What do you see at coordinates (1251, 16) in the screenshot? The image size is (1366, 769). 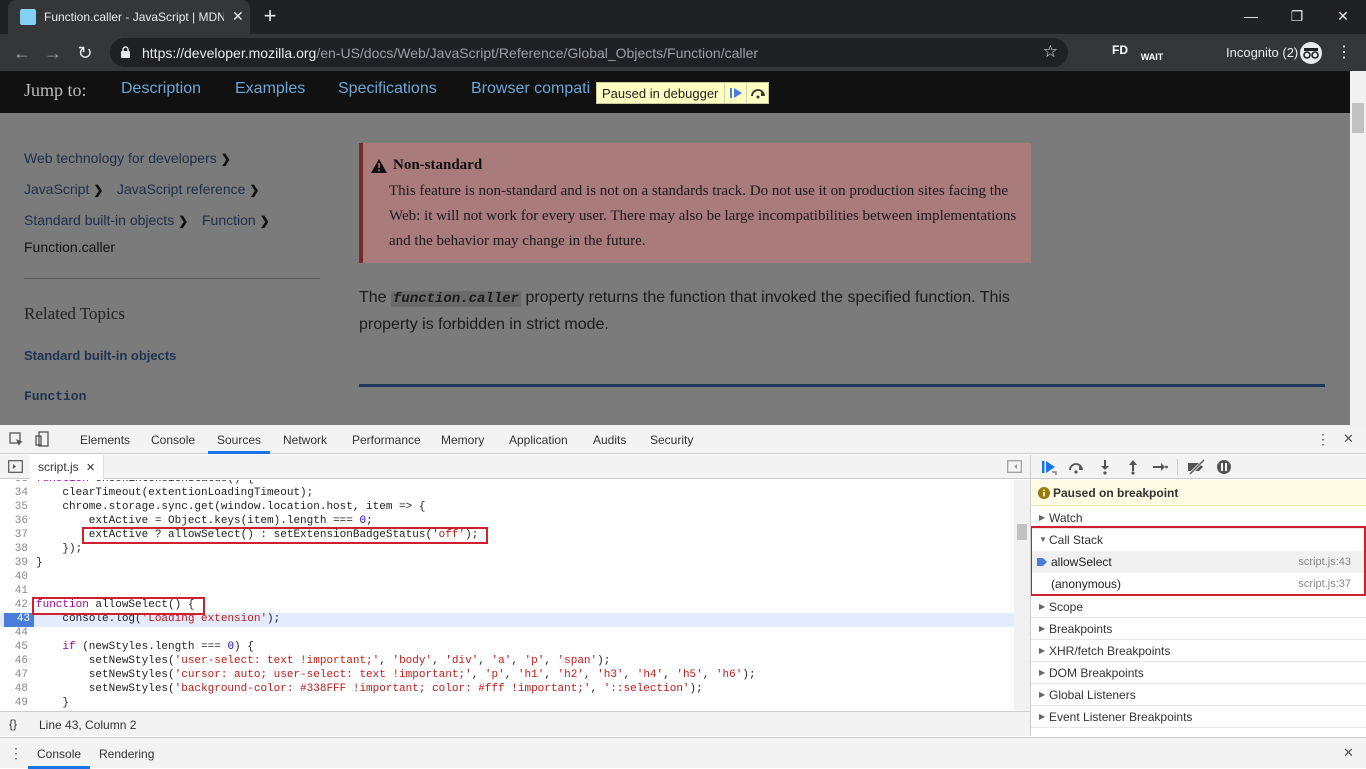 I see `minimize-button: —` at bounding box center [1251, 16].